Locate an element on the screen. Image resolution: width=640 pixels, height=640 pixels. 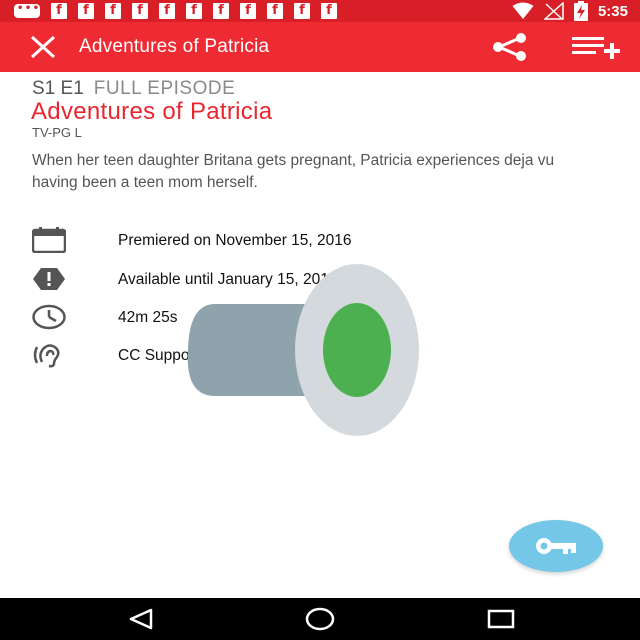
key-icon is located at coordinates (556, 546).